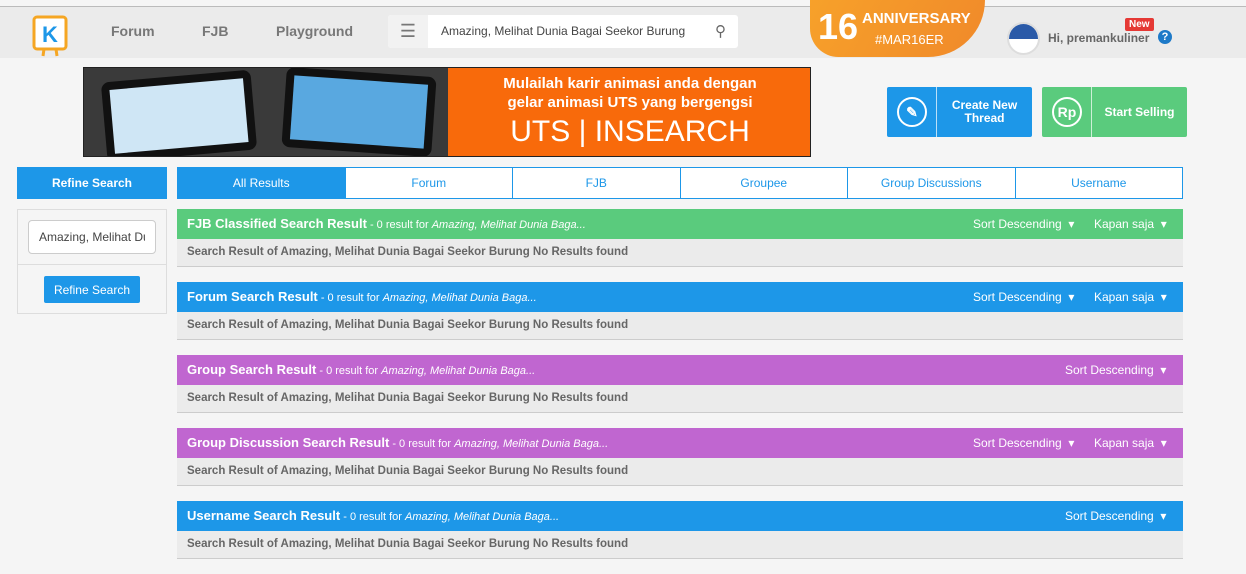 This screenshot has height=574, width=1246. Describe the element at coordinates (133, 31) in the screenshot. I see `nav-forum: Forum` at that location.